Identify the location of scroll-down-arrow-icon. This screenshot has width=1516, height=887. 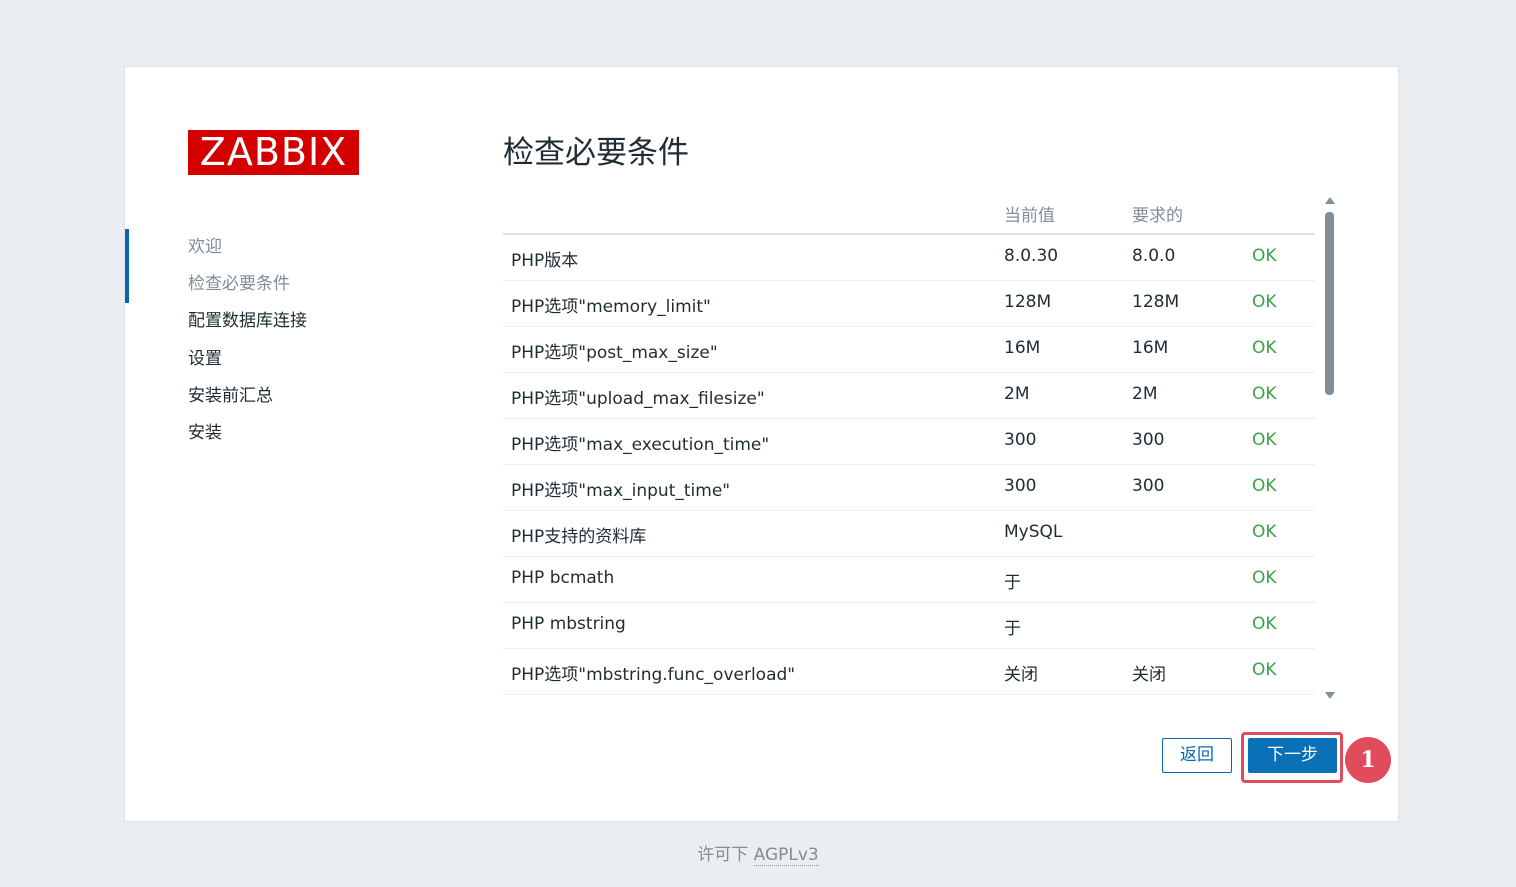
(1330, 695).